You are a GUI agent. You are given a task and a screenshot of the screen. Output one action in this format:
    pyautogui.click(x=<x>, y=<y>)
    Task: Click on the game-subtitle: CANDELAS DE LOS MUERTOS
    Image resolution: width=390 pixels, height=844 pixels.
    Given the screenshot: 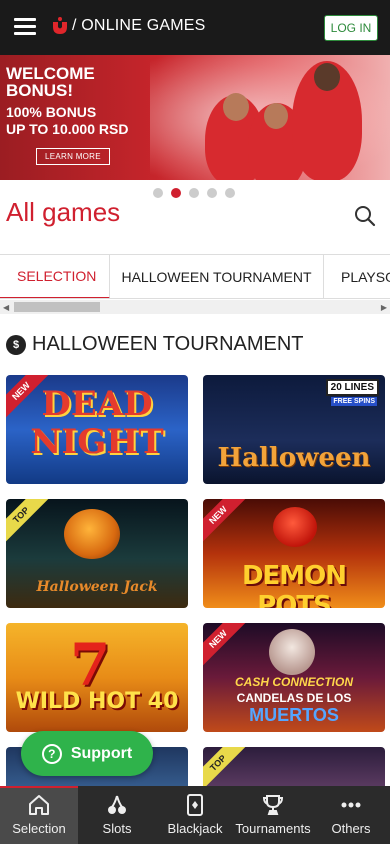 What is the action you would take?
    pyautogui.click(x=294, y=708)
    